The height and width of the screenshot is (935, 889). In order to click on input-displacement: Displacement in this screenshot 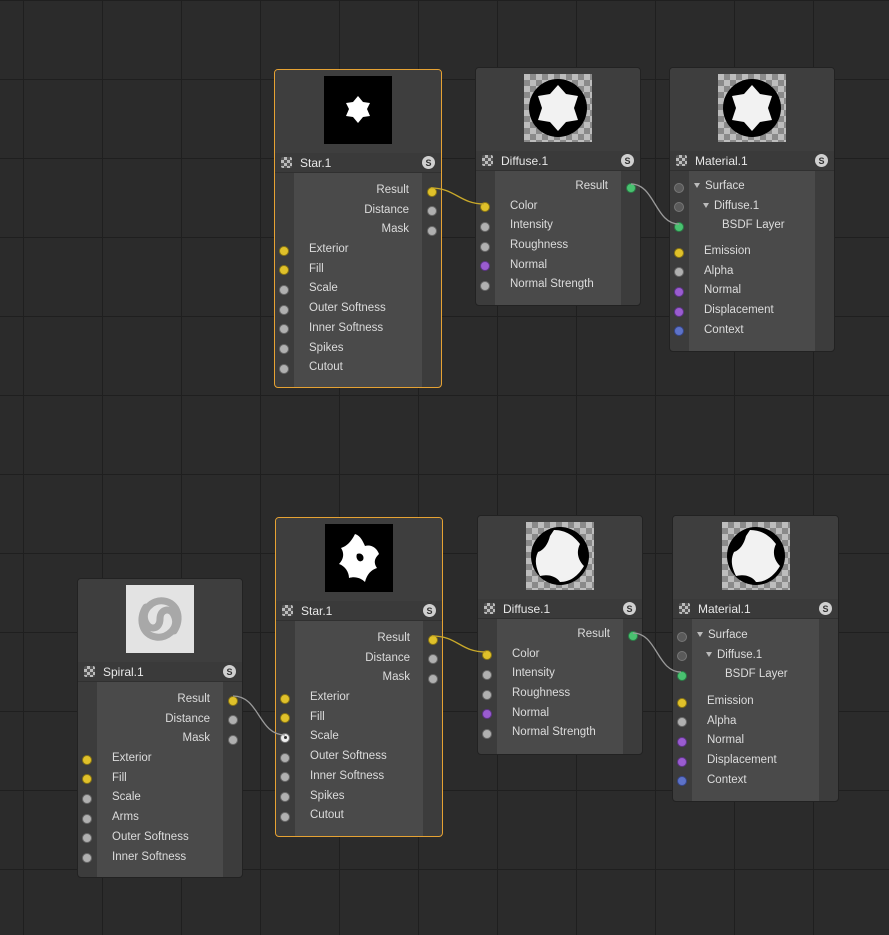, I will do `click(755, 761)`.